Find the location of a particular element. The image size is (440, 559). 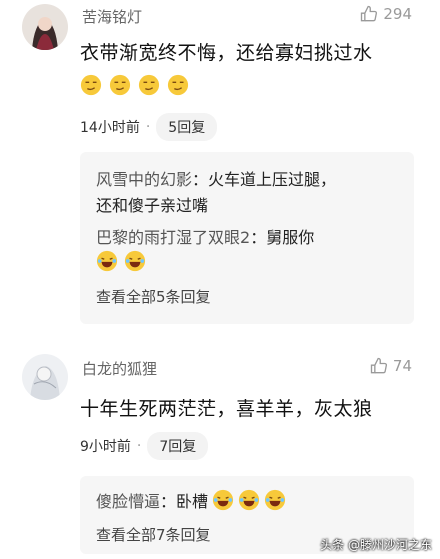

reply-text-continued: 还和傻子亲过嘴 is located at coordinates (152, 205).